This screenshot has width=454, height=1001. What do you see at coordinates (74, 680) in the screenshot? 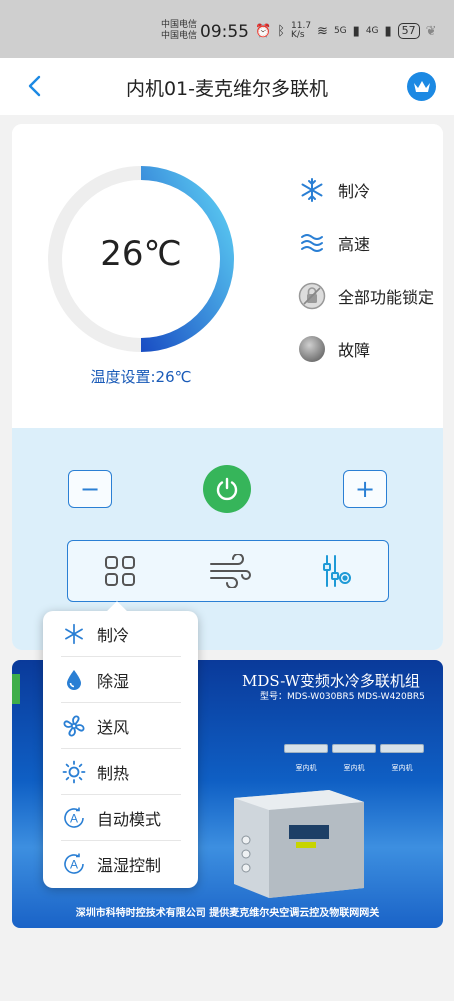
I see `droplet-icon` at bounding box center [74, 680].